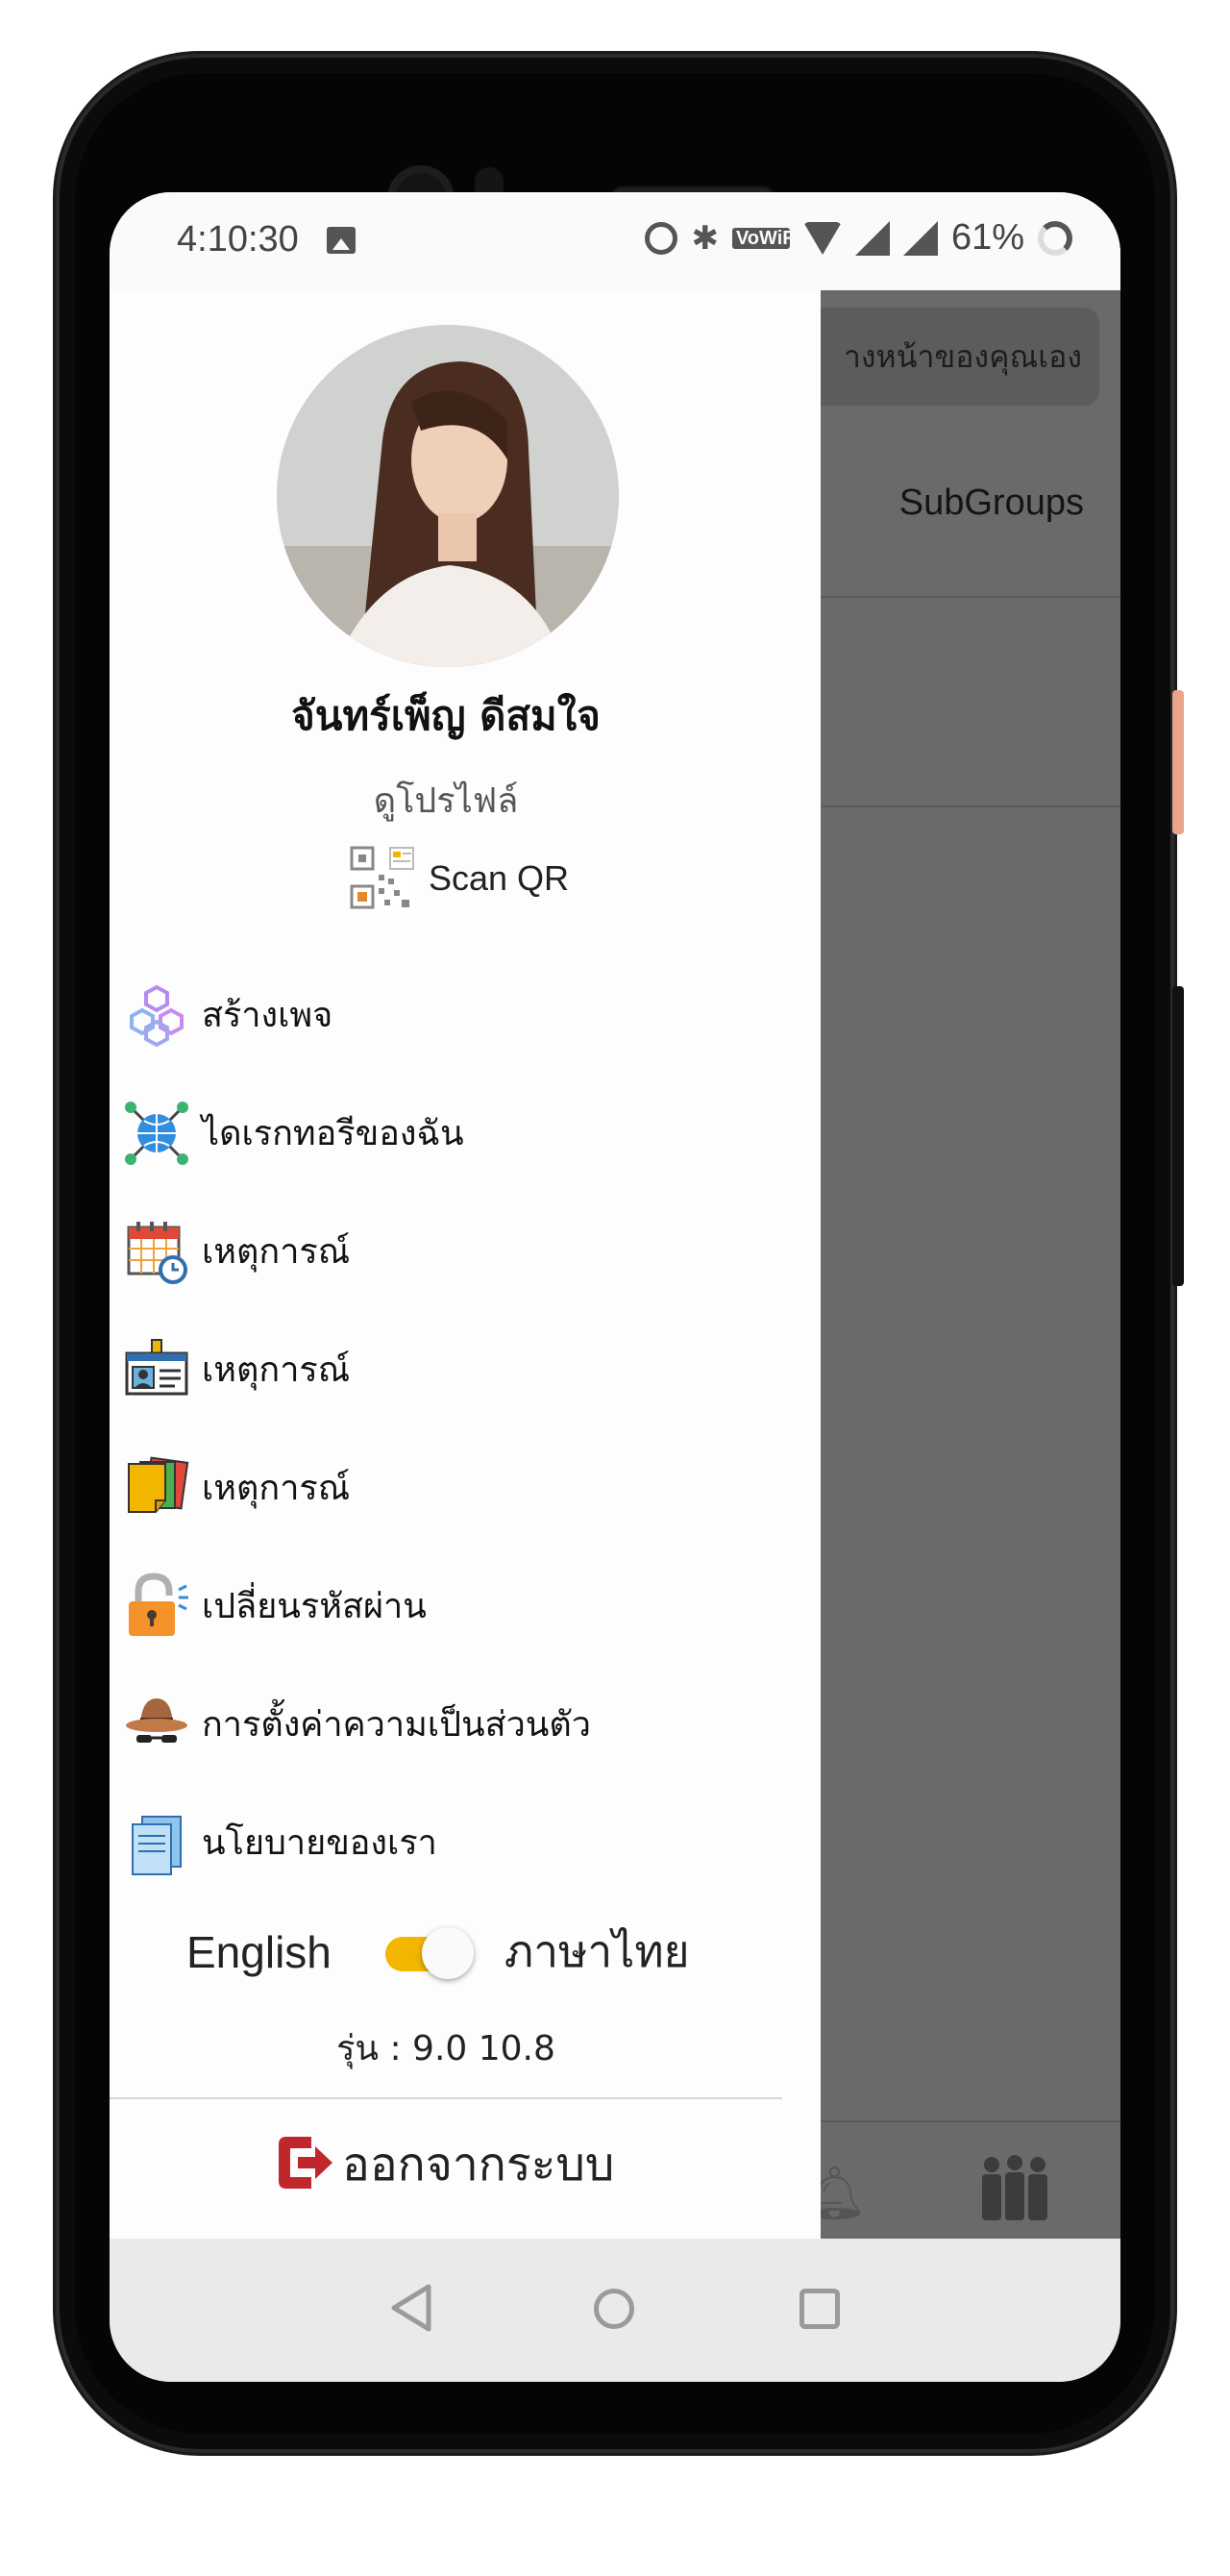  I want to click on id-card-icon, so click(156, 1370).